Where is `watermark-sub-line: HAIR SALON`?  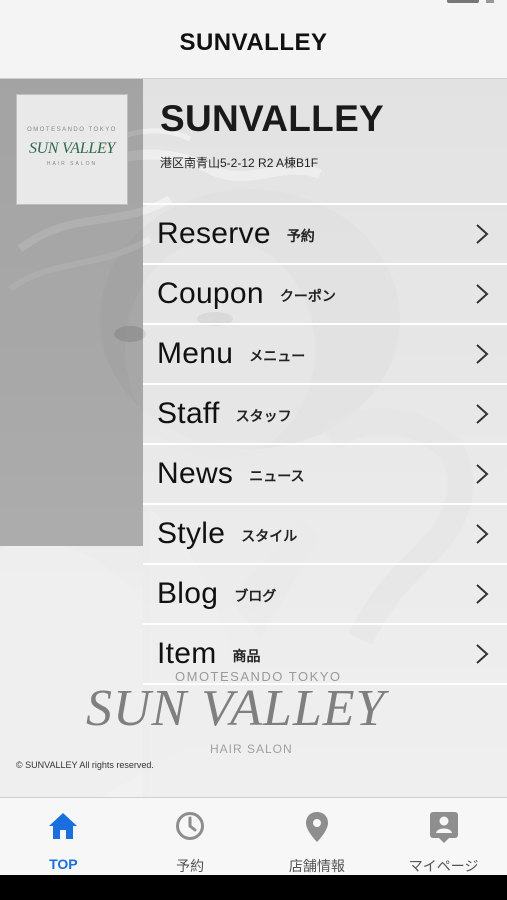
watermark-sub-line: HAIR SALON is located at coordinates (251, 749).